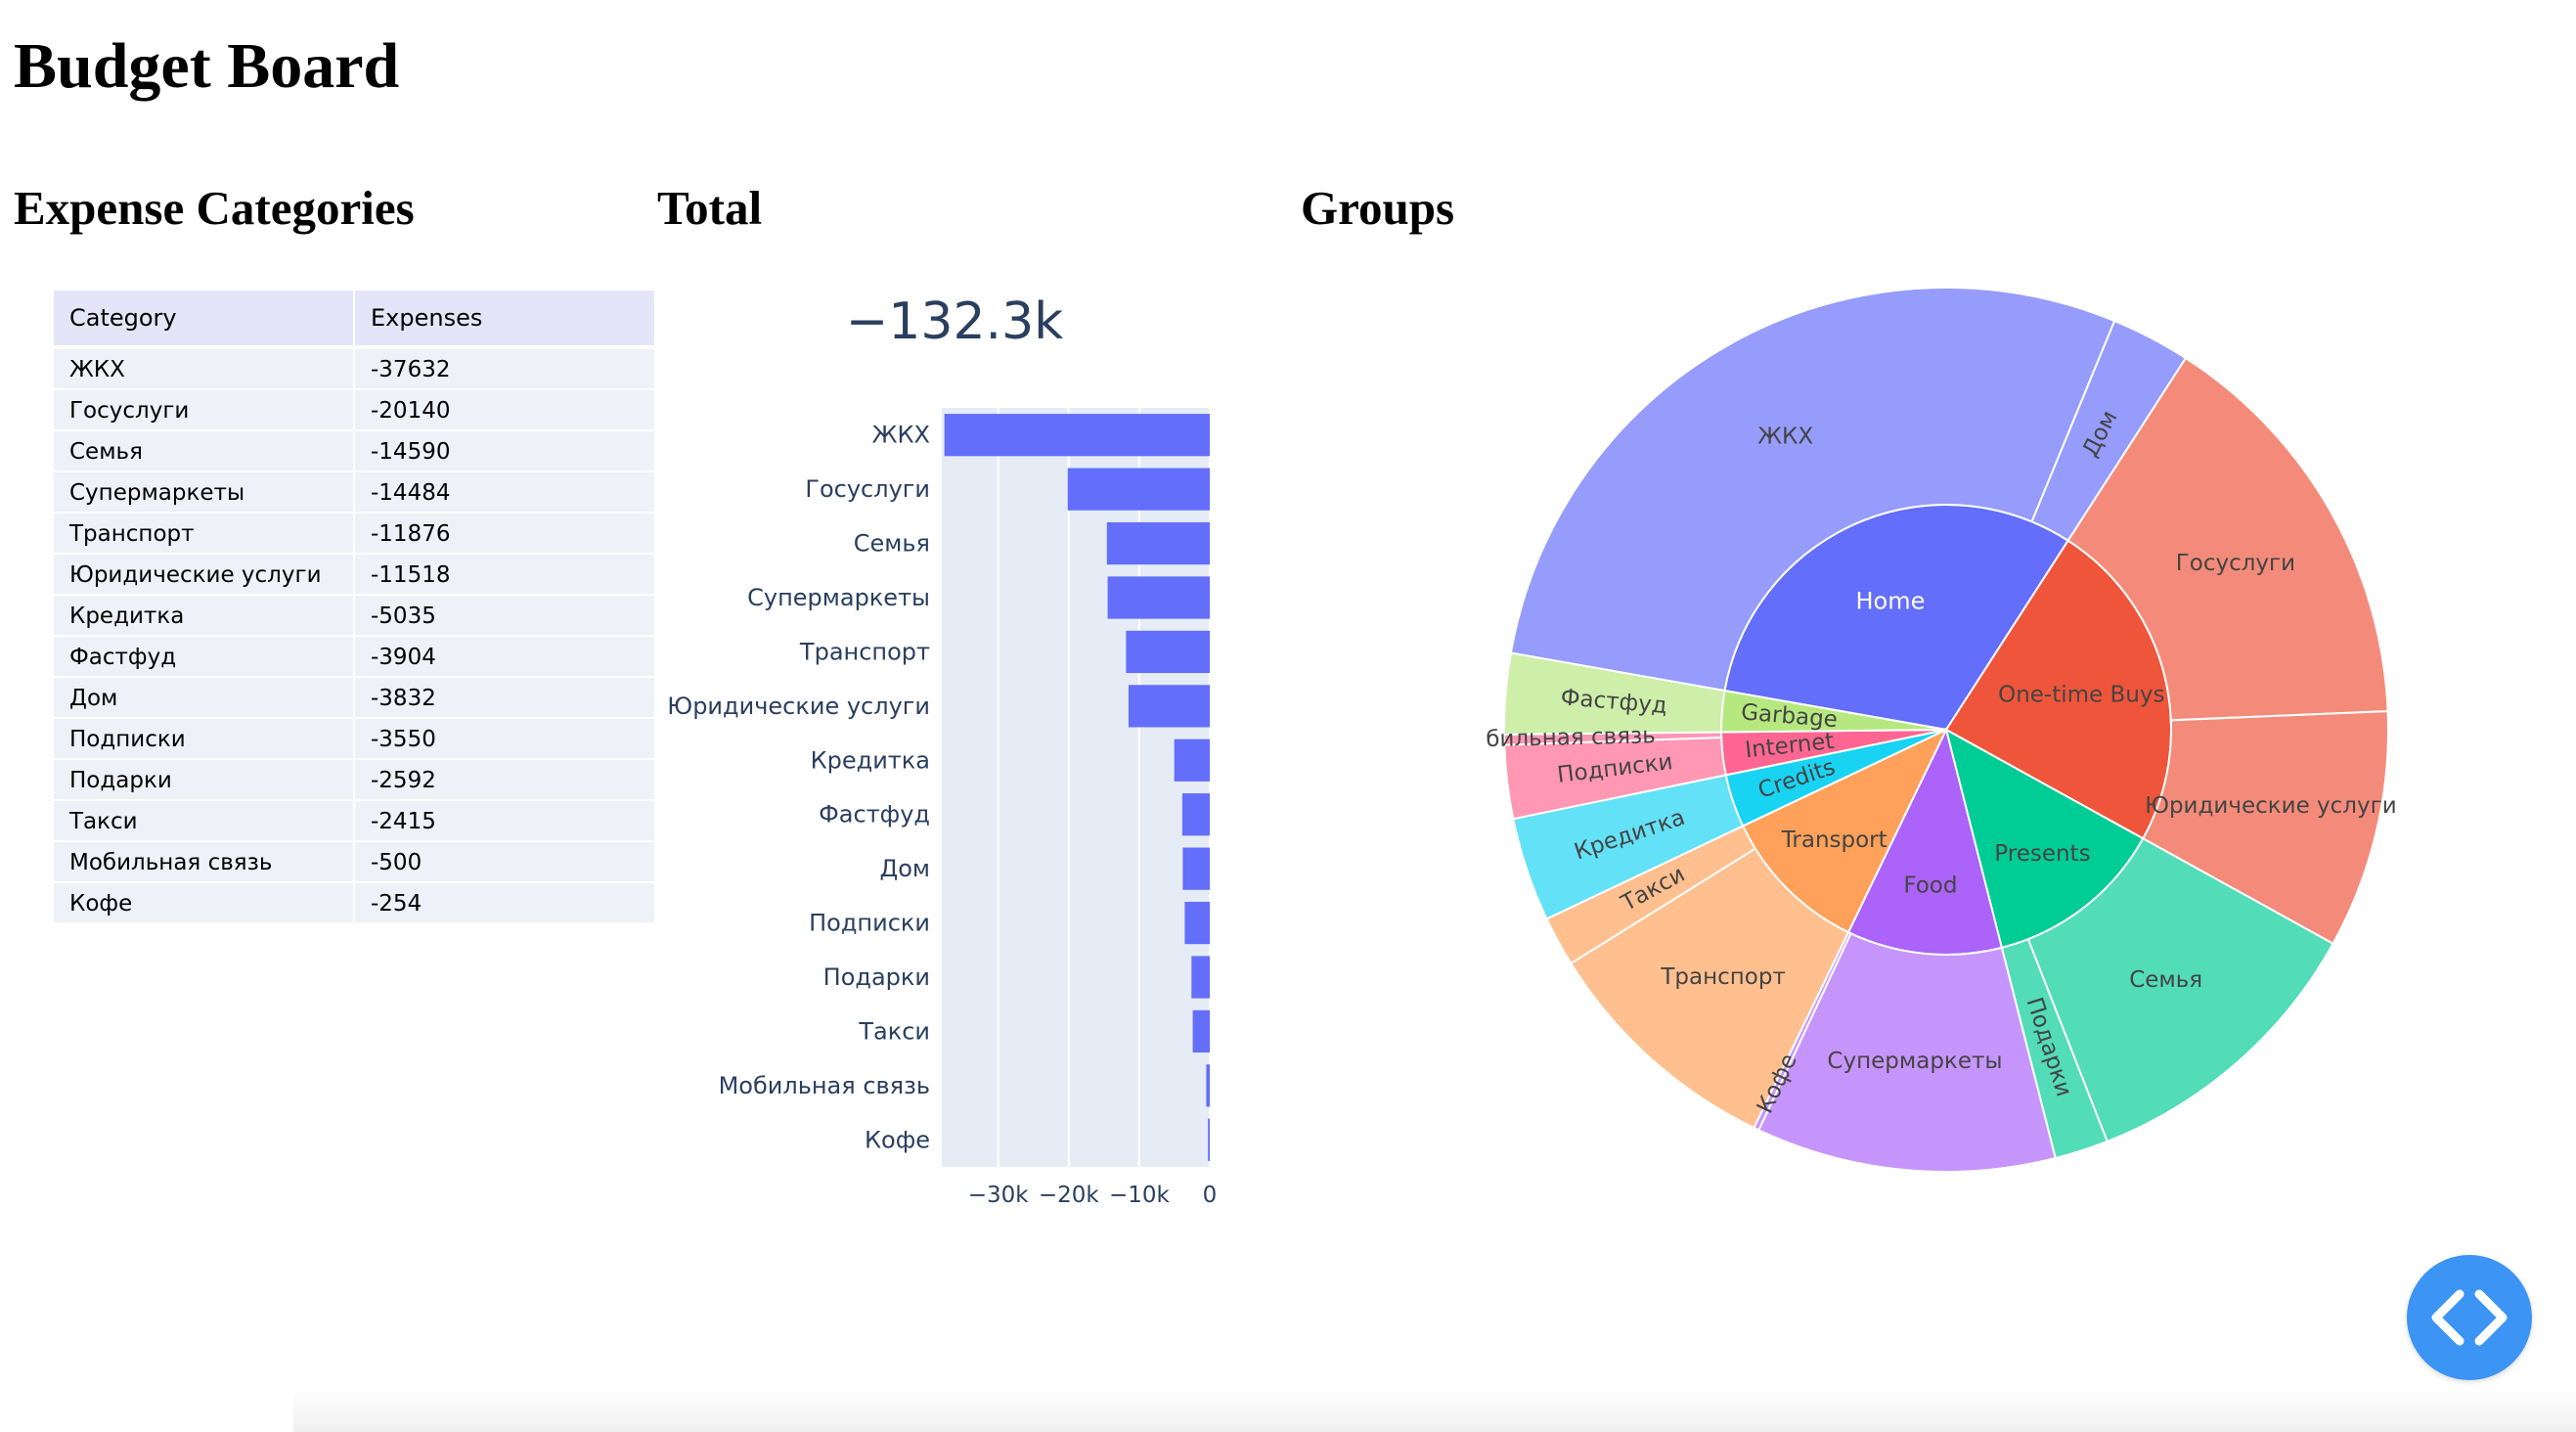  Describe the element at coordinates (894, 1031) in the screenshot. I see `bar-category-label: Такси` at that location.